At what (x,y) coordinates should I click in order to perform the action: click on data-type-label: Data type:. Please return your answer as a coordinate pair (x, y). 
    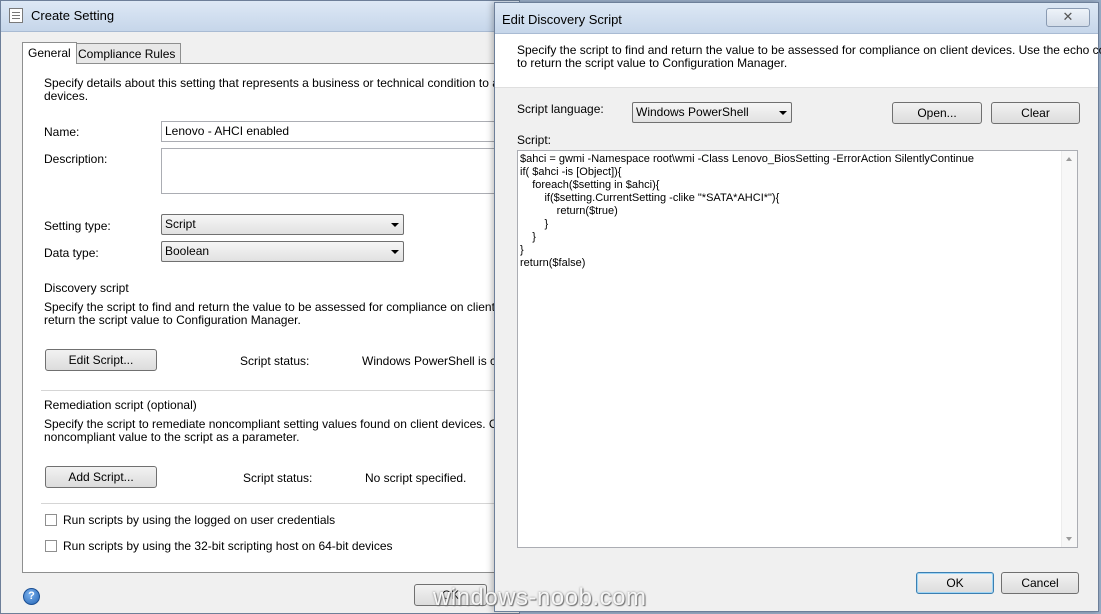
    Looking at the image, I should click on (71, 253).